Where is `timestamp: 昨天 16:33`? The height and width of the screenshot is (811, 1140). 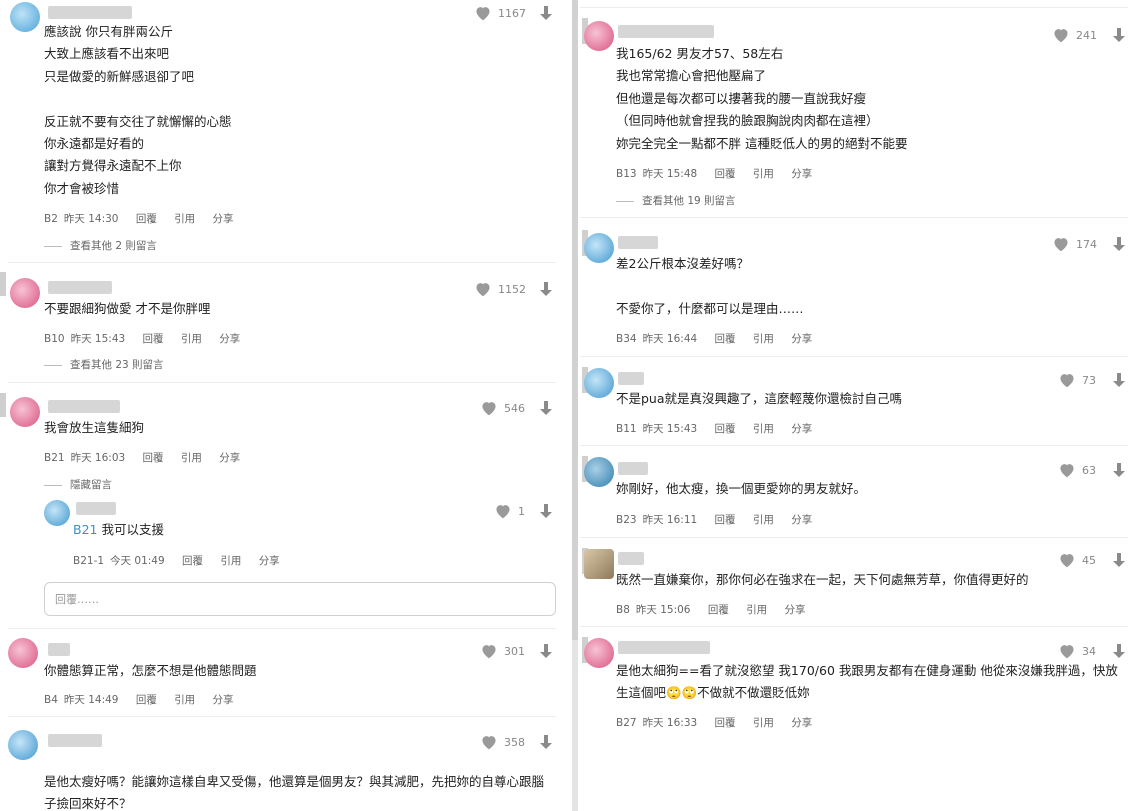 timestamp: 昨天 16:33 is located at coordinates (670, 723).